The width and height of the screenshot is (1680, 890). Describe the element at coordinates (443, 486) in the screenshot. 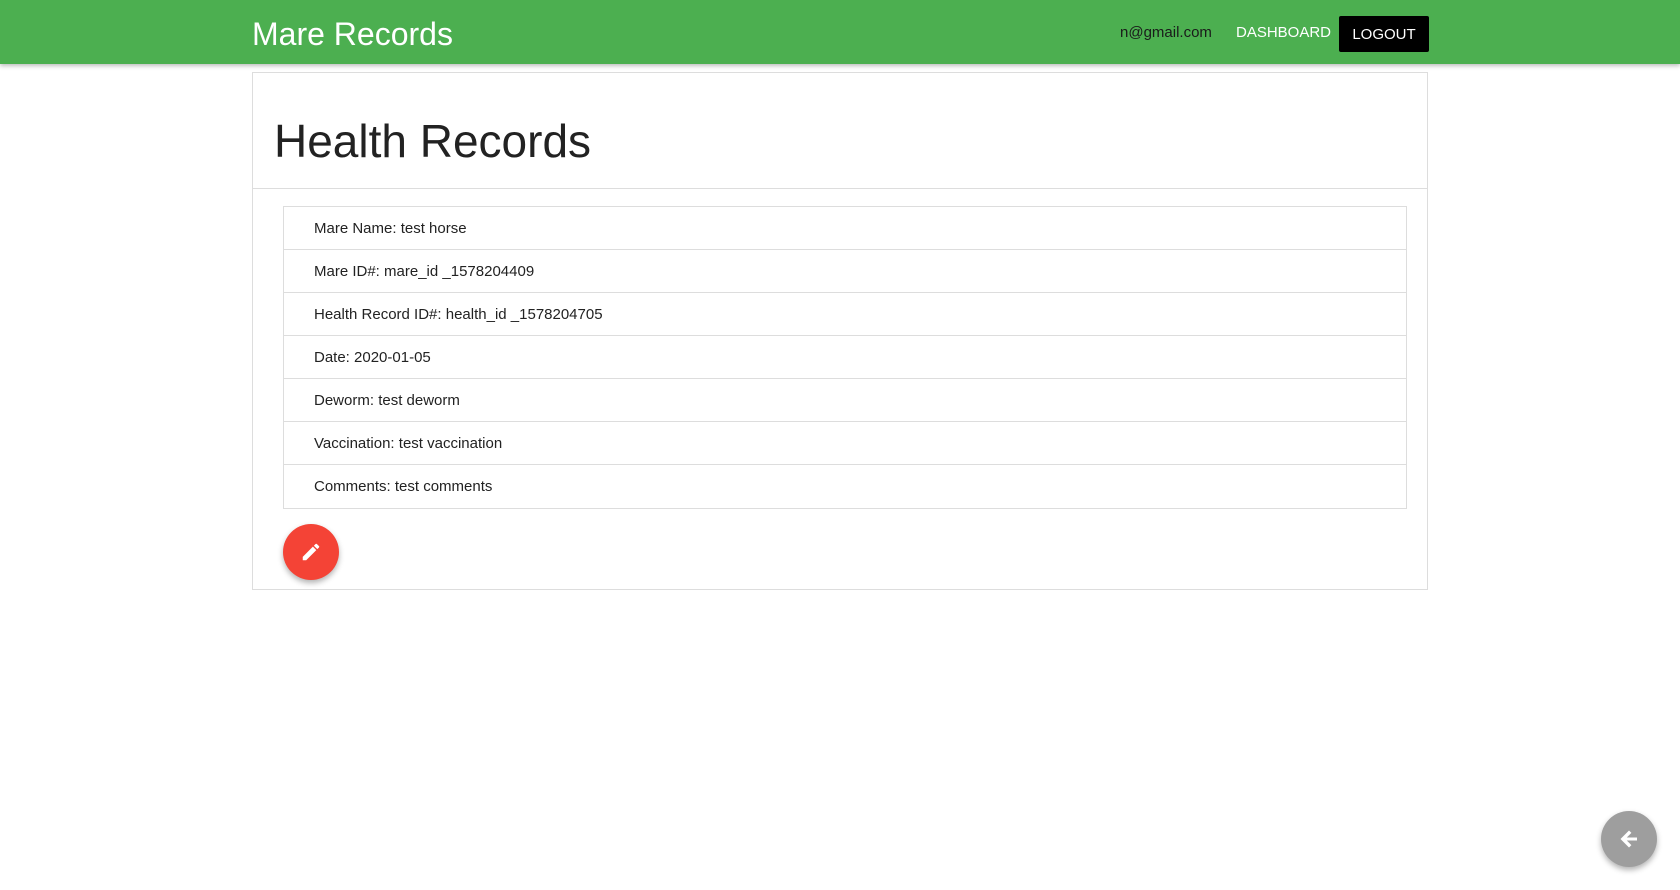

I see `field-value: test comments` at that location.